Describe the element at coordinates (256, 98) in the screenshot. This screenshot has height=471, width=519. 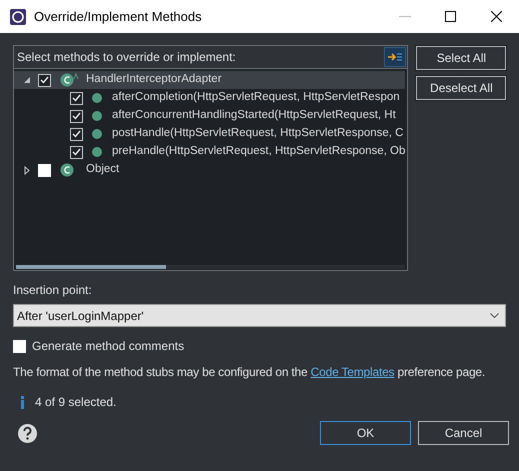
I see `method-signature: afterCompletion(HttpServletRequest, HttpServletRespon` at that location.